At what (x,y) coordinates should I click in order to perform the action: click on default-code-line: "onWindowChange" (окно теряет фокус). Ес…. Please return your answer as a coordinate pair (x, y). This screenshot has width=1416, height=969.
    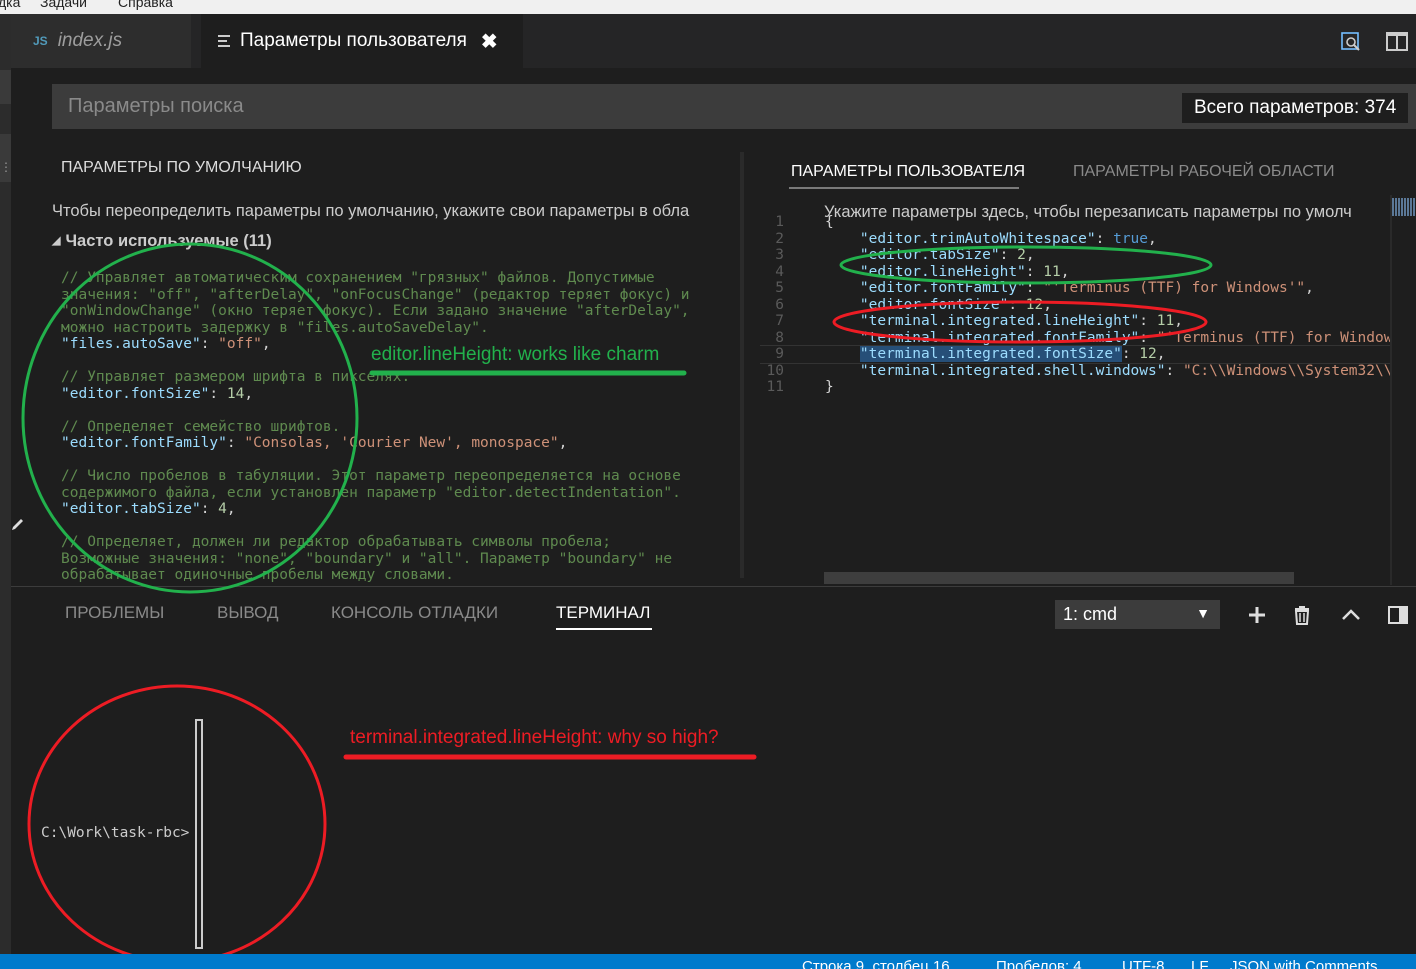
    Looking at the image, I should click on (401, 311).